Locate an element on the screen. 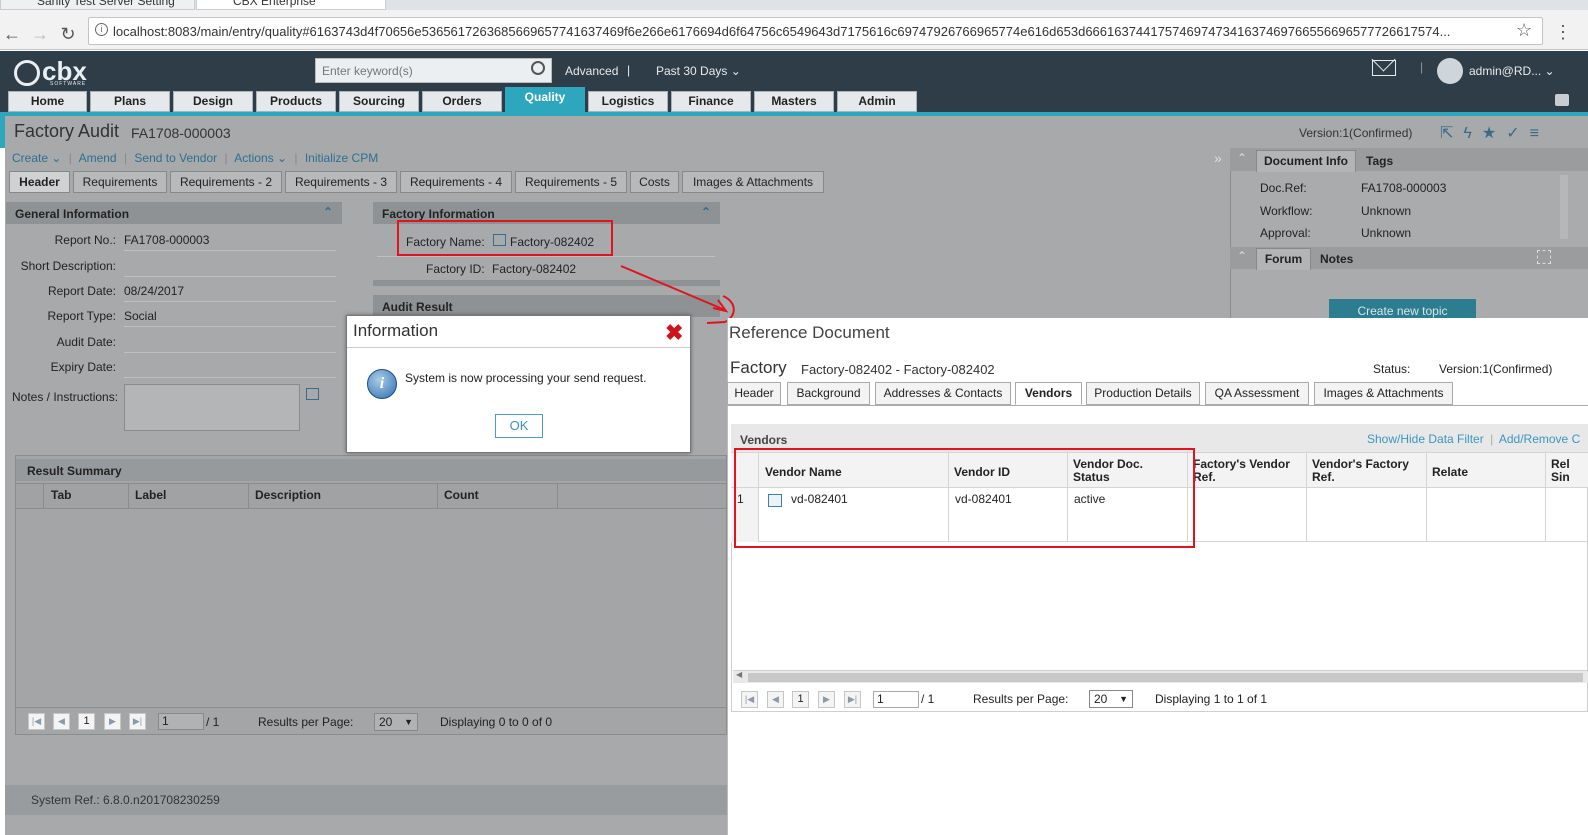 Image resolution: width=1588 pixels, height=835 pixels. logo-swirl-icon is located at coordinates (27, 73).